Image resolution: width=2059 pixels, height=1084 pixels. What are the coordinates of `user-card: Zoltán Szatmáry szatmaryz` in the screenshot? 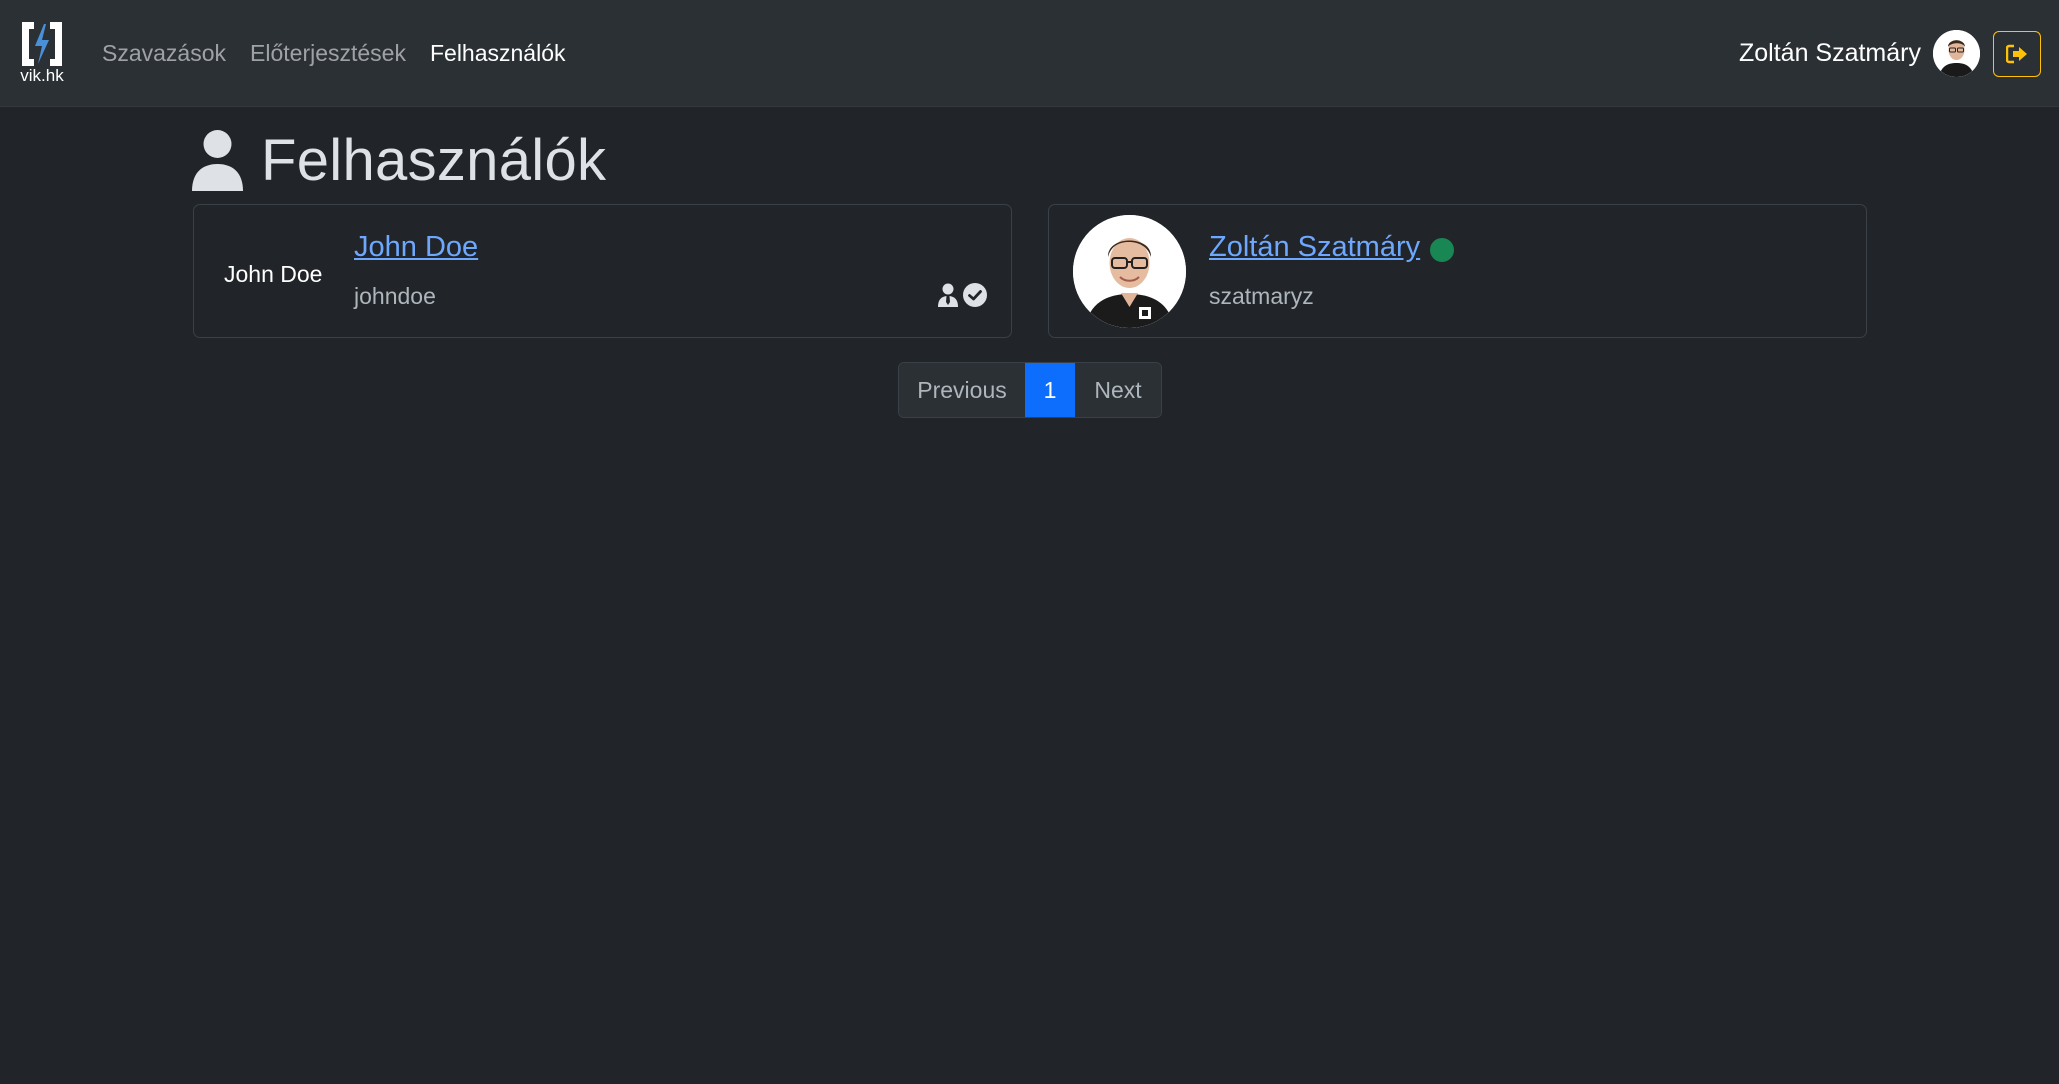 It's located at (1457, 271).